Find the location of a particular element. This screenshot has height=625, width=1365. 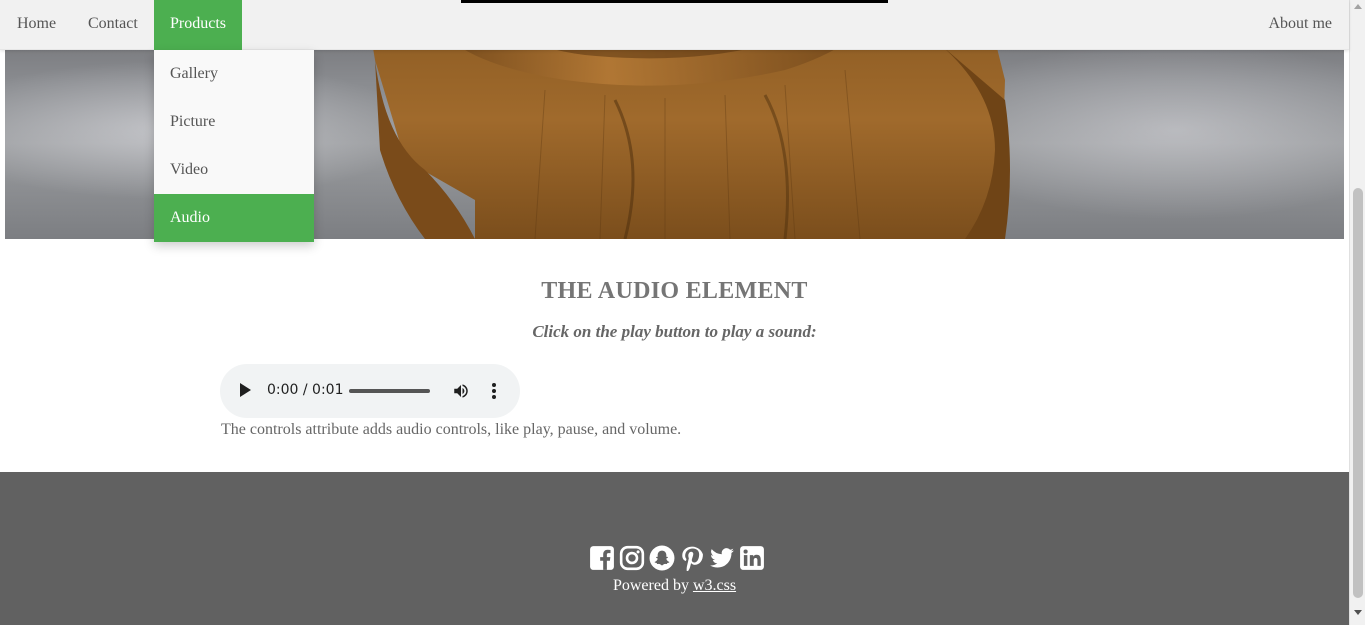

scrollbar-thumb is located at coordinates (1358, 393).